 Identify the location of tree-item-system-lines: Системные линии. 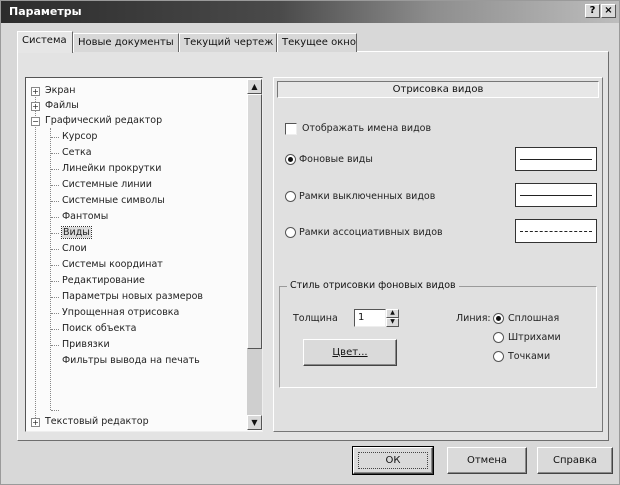
(107, 184).